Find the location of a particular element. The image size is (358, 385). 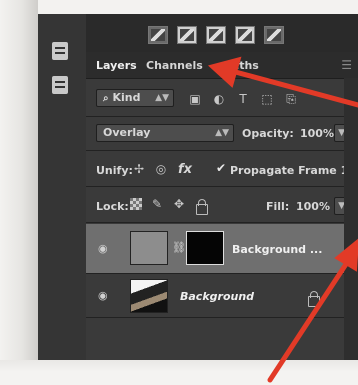

blend-mode-select: Overlay ▲▼ is located at coordinates (165, 133).